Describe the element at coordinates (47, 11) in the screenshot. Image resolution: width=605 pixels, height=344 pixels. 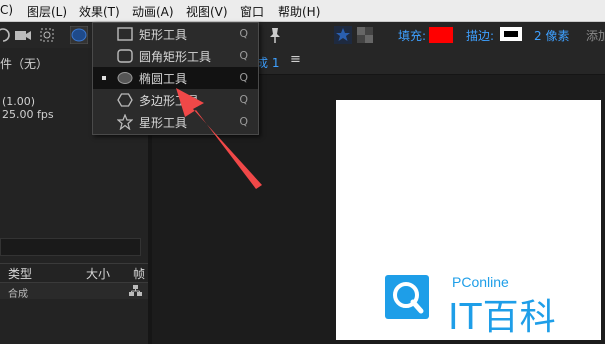
I see `menu-item-layer: 图层(L)` at that location.